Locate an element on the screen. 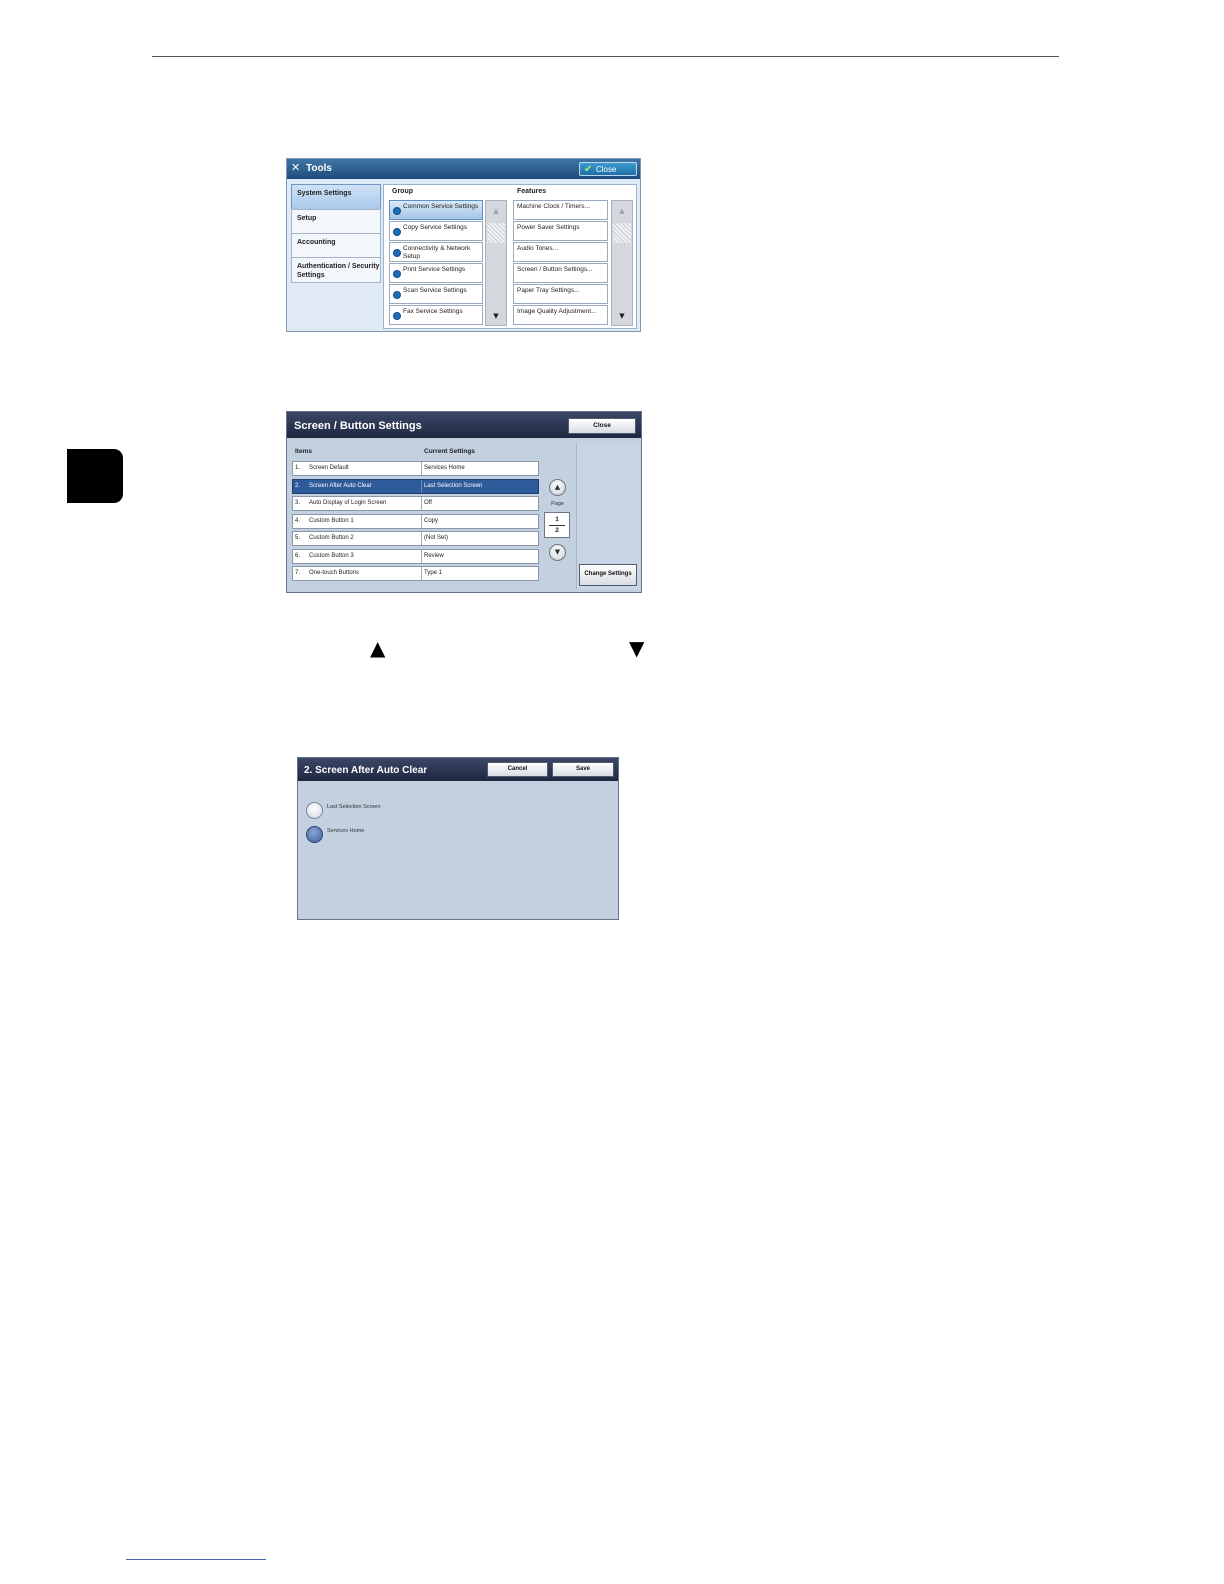  chevron-down-icon: ▼ is located at coordinates (557, 552).